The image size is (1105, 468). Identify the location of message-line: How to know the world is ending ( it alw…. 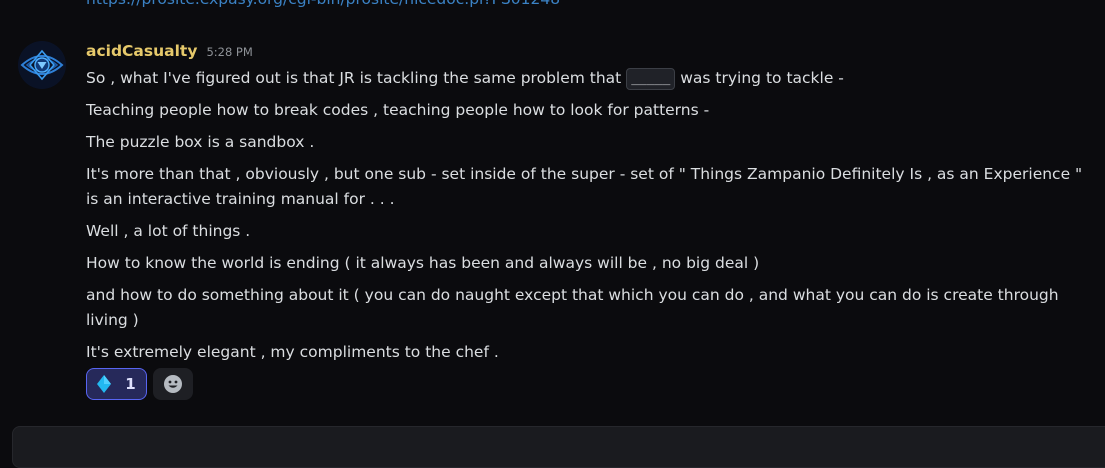
(423, 263).